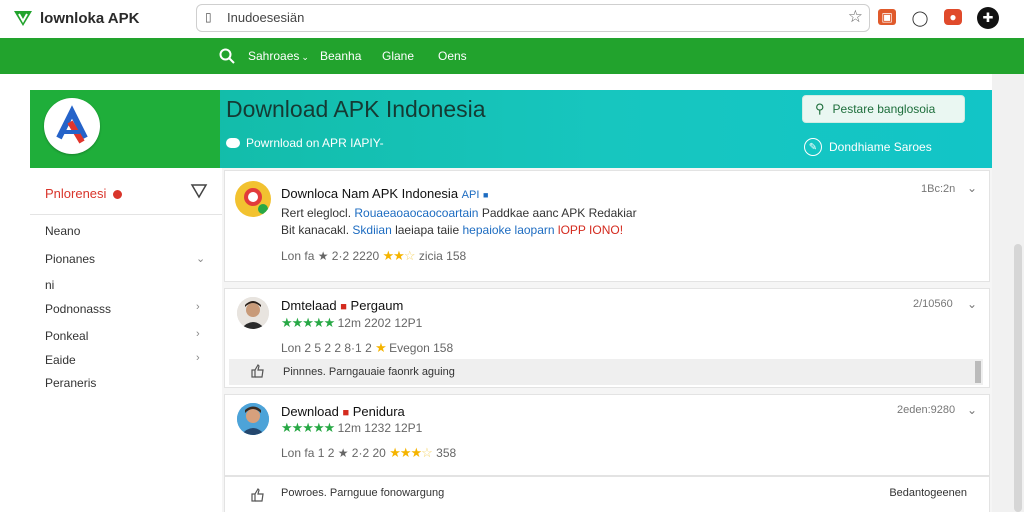 The image size is (1024, 512). Describe the element at coordinates (62, 231) in the screenshot. I see `sidebar-item-neano: Neano` at that location.